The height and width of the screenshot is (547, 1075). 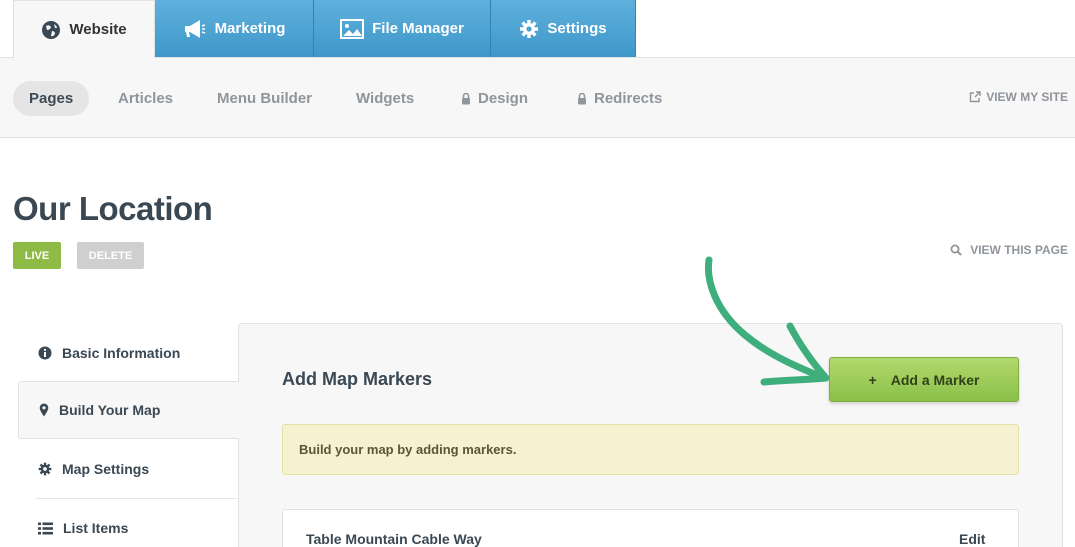 What do you see at coordinates (98, 29) in the screenshot?
I see `tab-label: Website` at bounding box center [98, 29].